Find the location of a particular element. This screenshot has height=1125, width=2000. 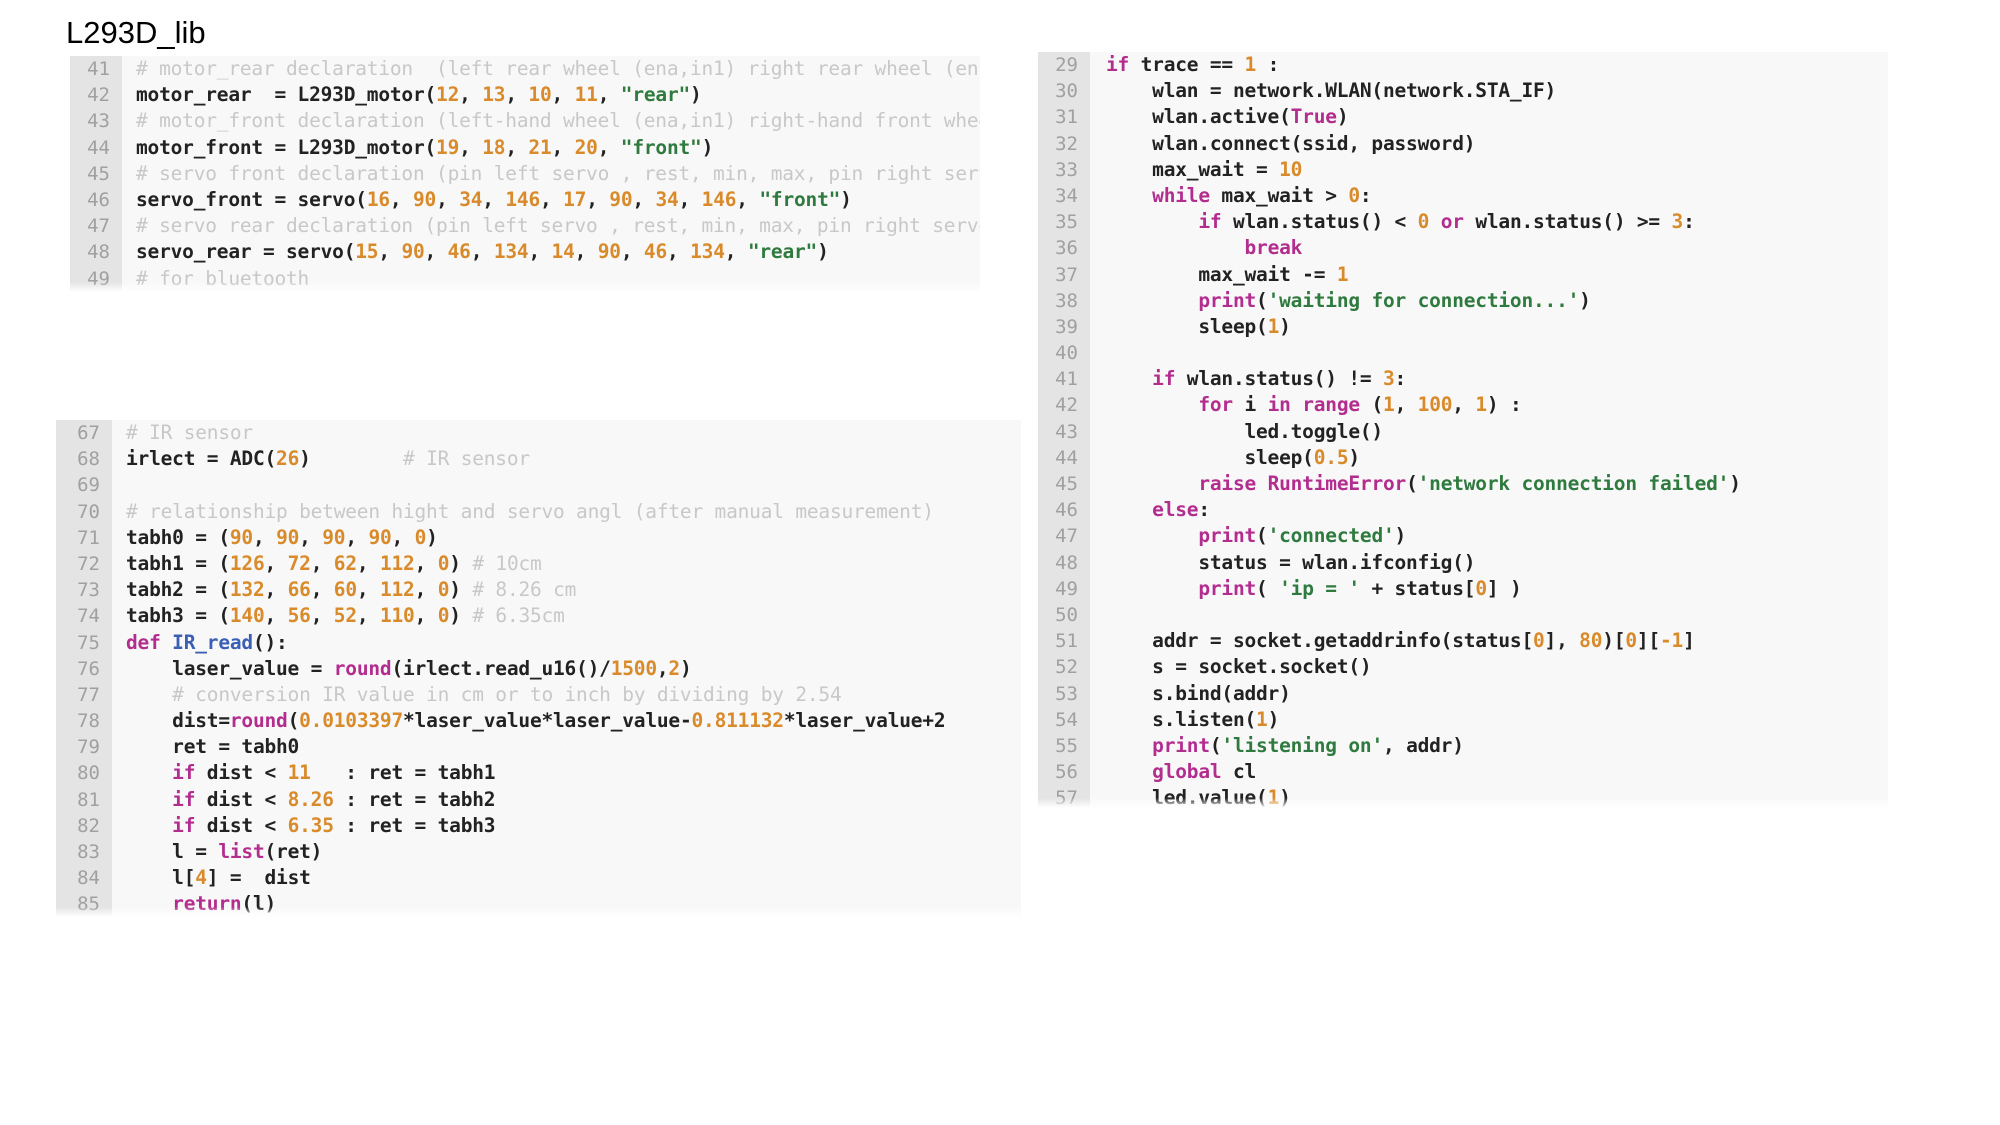

code-token-num: 20 is located at coordinates (586, 147).